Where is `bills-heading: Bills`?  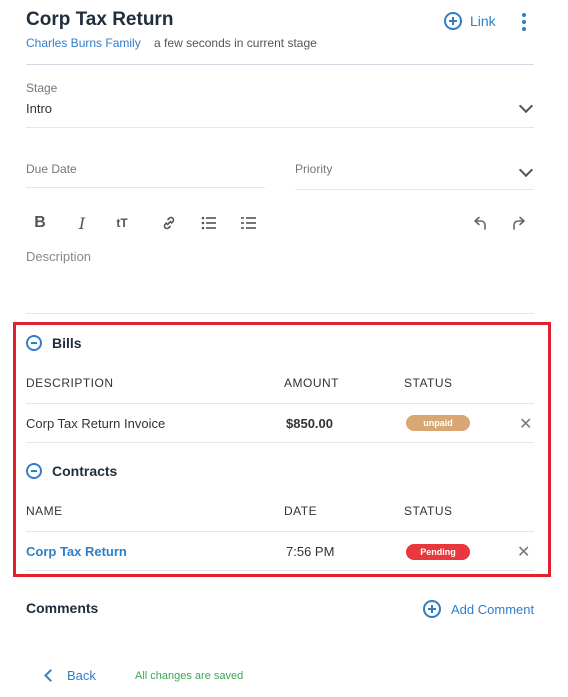
bills-heading: Bills is located at coordinates (67, 343).